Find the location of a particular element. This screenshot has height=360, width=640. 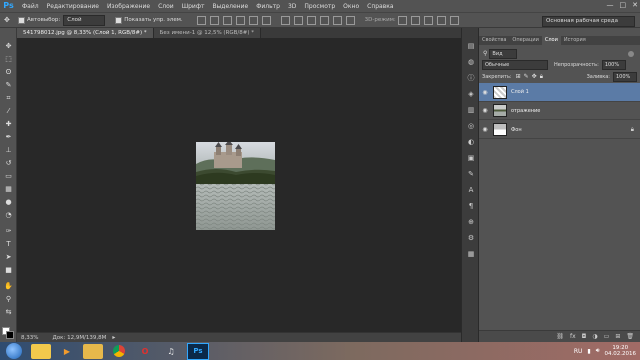

status-menu-arrow-icon: ▸ is located at coordinates (113, 337).